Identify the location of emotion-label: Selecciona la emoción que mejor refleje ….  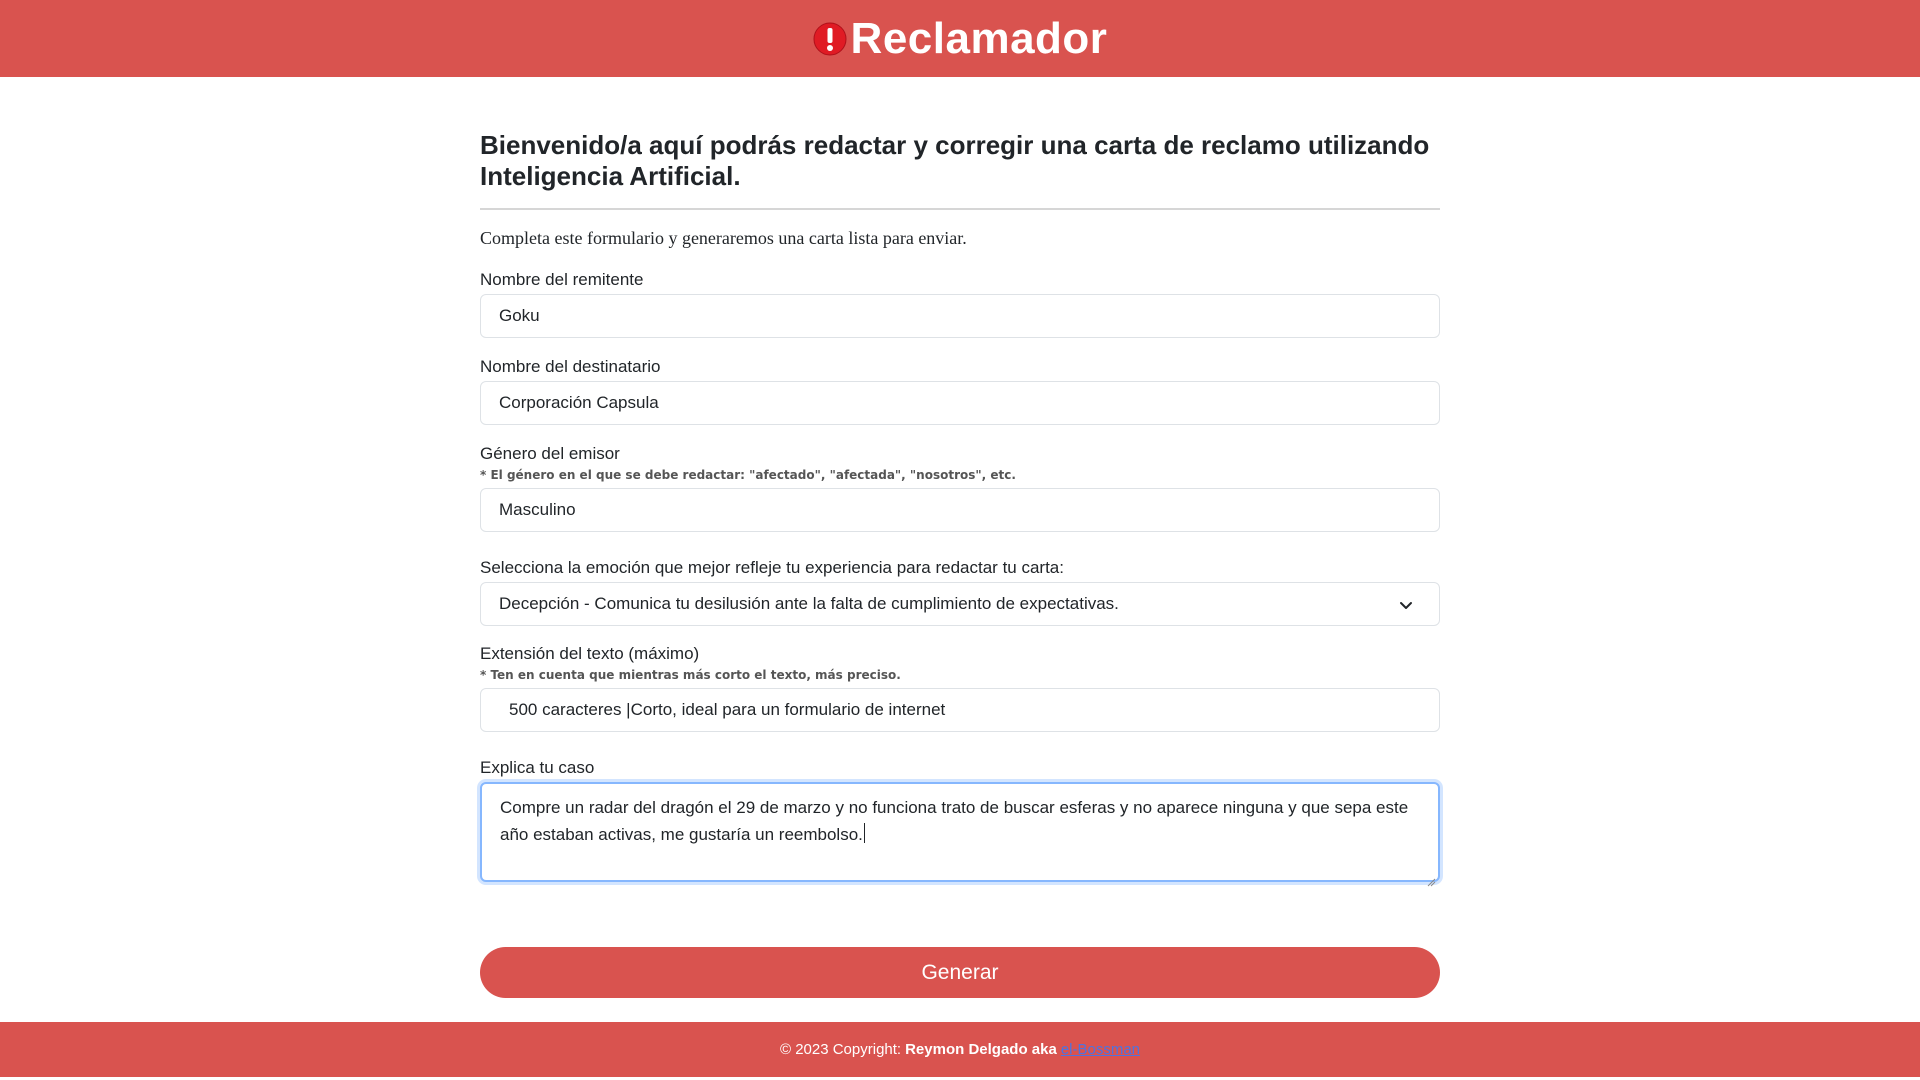
(772, 567).